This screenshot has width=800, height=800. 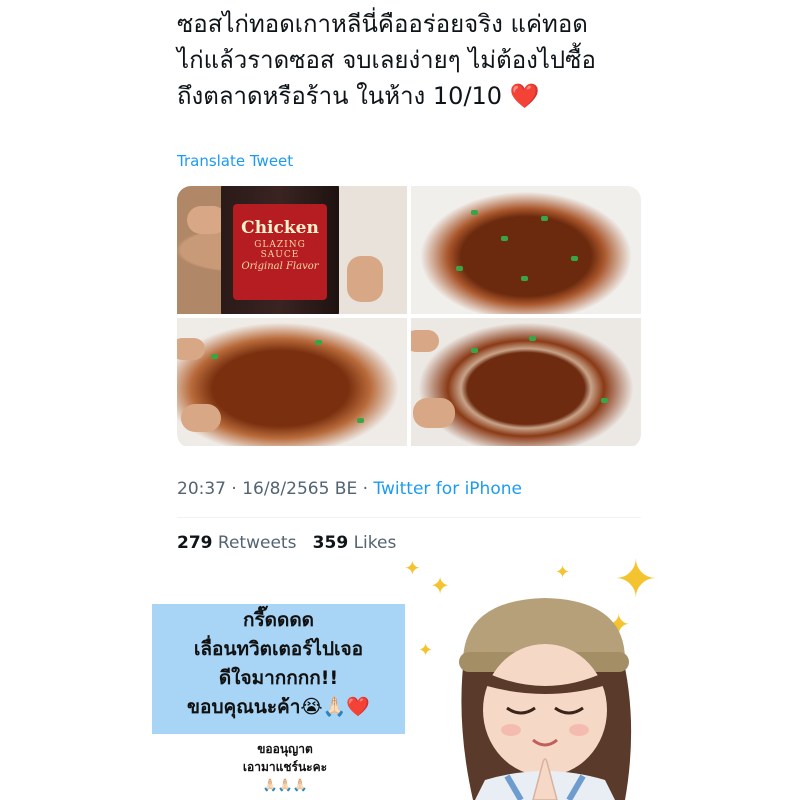 I want to click on small-note-line: 🙏🏻🙏🏻🙏🏻, so click(x=285, y=785).